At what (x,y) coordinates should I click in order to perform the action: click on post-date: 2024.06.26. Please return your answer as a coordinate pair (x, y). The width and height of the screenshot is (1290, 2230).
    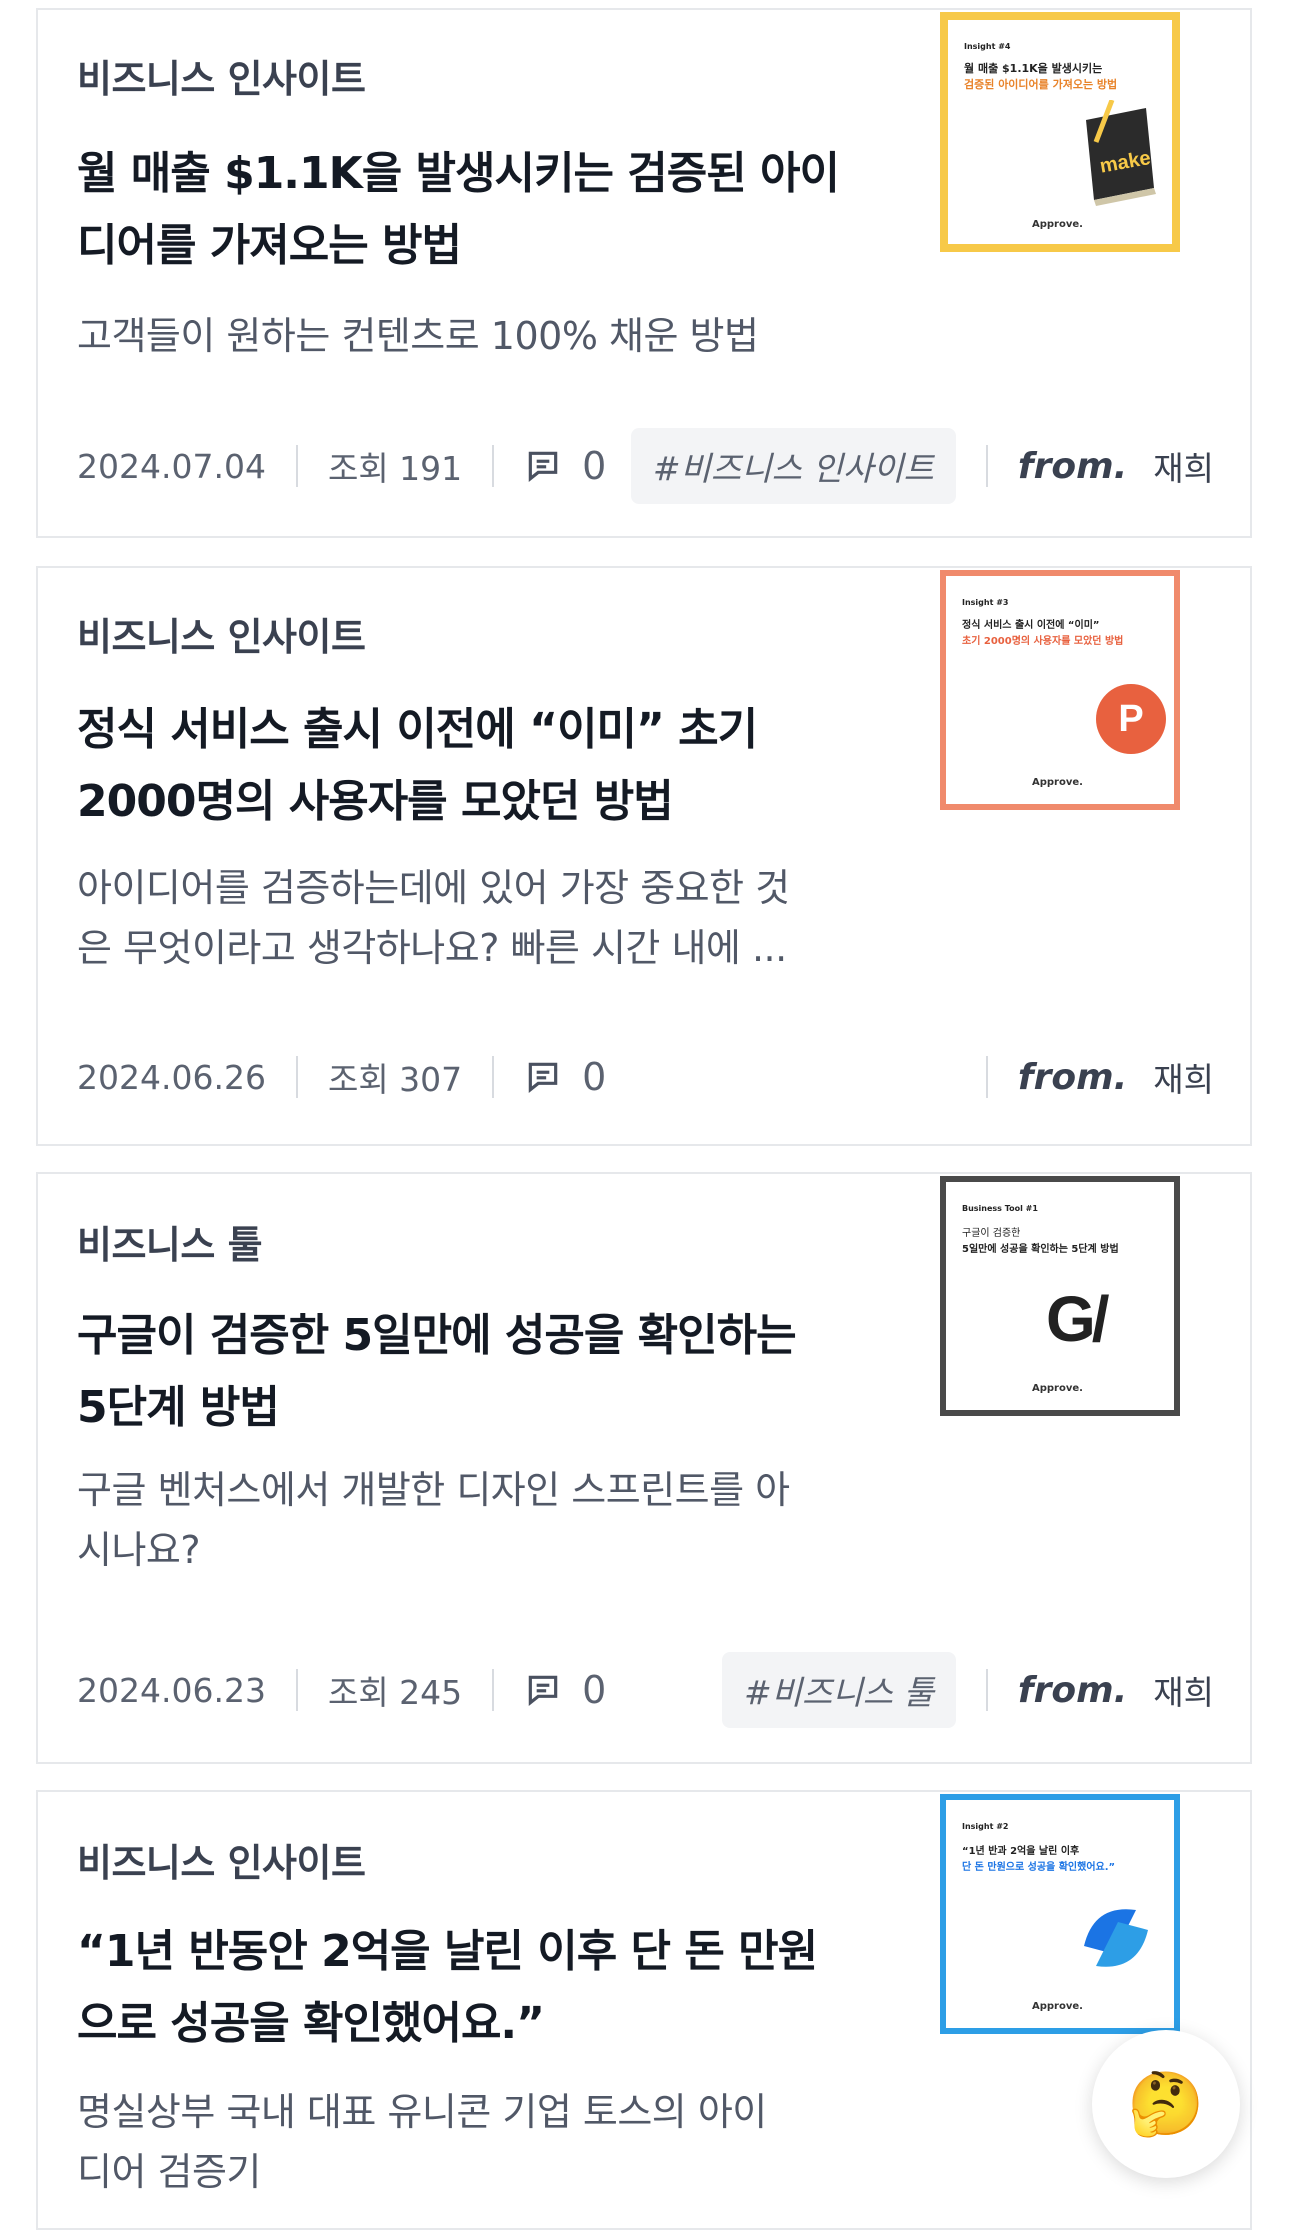
    Looking at the image, I should click on (171, 1077).